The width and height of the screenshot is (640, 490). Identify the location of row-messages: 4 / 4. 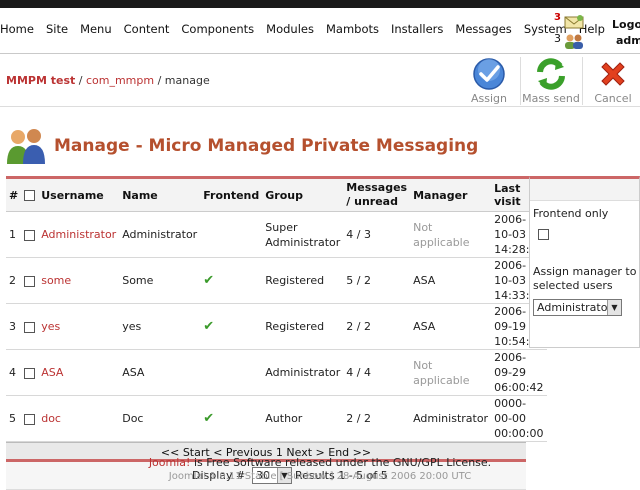
(377, 372).